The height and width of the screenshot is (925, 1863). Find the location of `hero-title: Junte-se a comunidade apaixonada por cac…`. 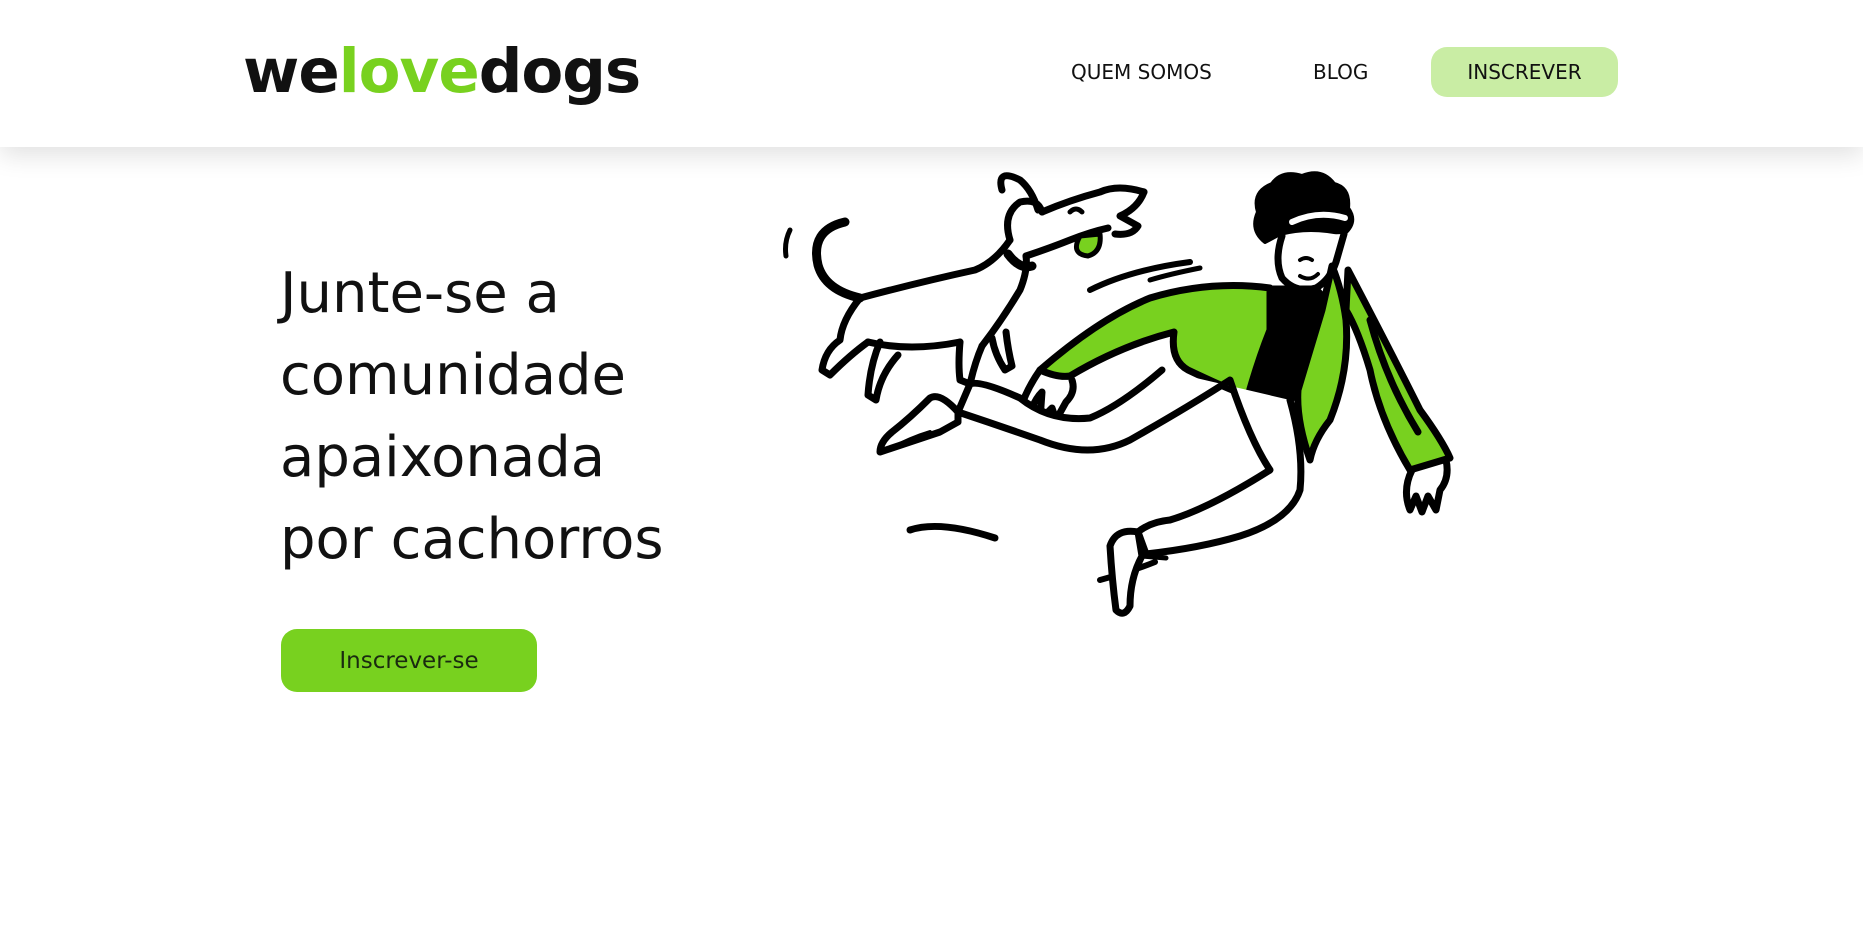

hero-title: Junte-se a comunidade apaixonada por cac… is located at coordinates (510, 417).